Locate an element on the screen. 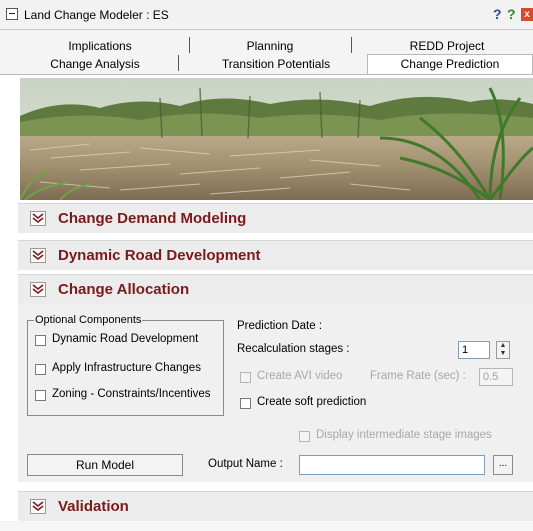 Image resolution: width=533 pixels, height=531 pixels. recalculation-stages-spinner: ▲ ▼ is located at coordinates (503, 350).